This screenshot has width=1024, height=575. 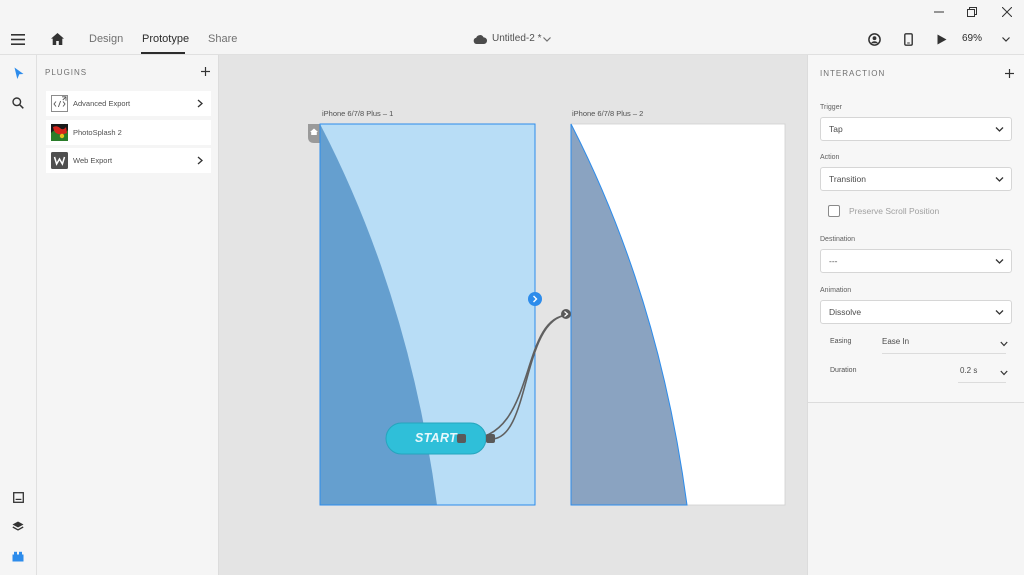 I want to click on hamburger-menu-button, so click(x=18, y=39).